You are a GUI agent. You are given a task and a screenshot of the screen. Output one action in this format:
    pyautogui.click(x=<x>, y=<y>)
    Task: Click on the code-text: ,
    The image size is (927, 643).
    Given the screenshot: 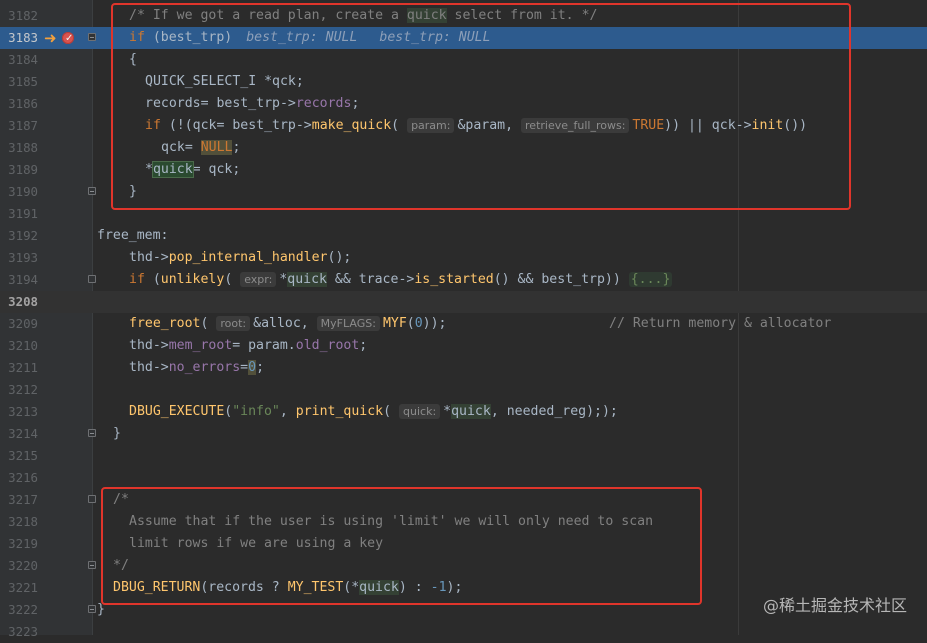 What is the action you would take?
    pyautogui.click(x=287, y=411)
    